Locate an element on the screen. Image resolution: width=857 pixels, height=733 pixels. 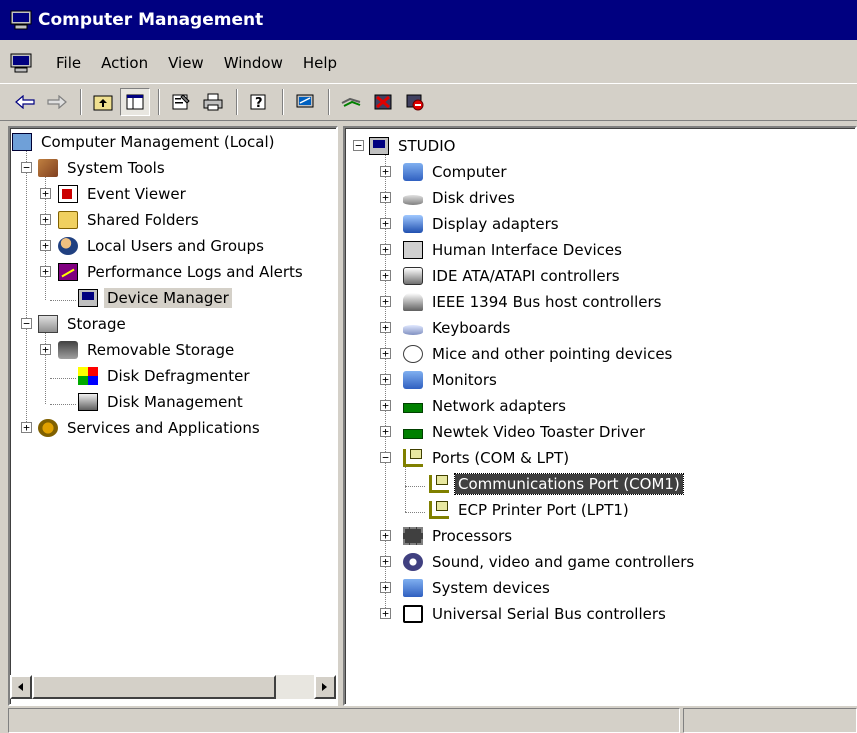
menu-window: Window is located at coordinates (253, 63).